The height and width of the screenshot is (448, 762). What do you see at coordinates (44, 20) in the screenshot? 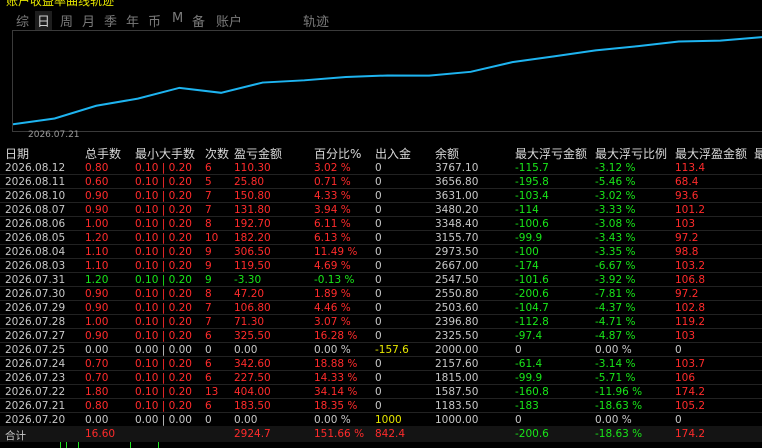
I see `period-tab-1: 日` at bounding box center [44, 20].